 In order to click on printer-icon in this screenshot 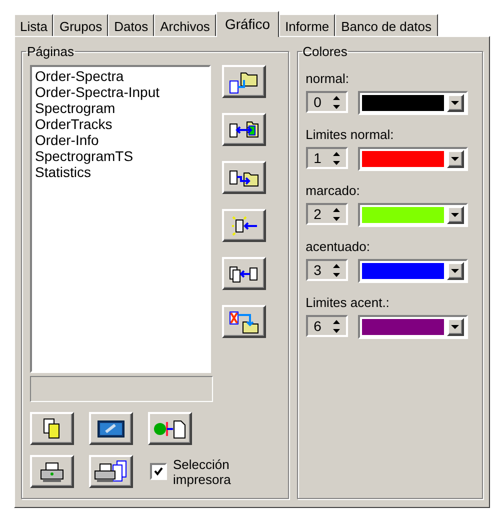, I will do `click(52, 471)`.